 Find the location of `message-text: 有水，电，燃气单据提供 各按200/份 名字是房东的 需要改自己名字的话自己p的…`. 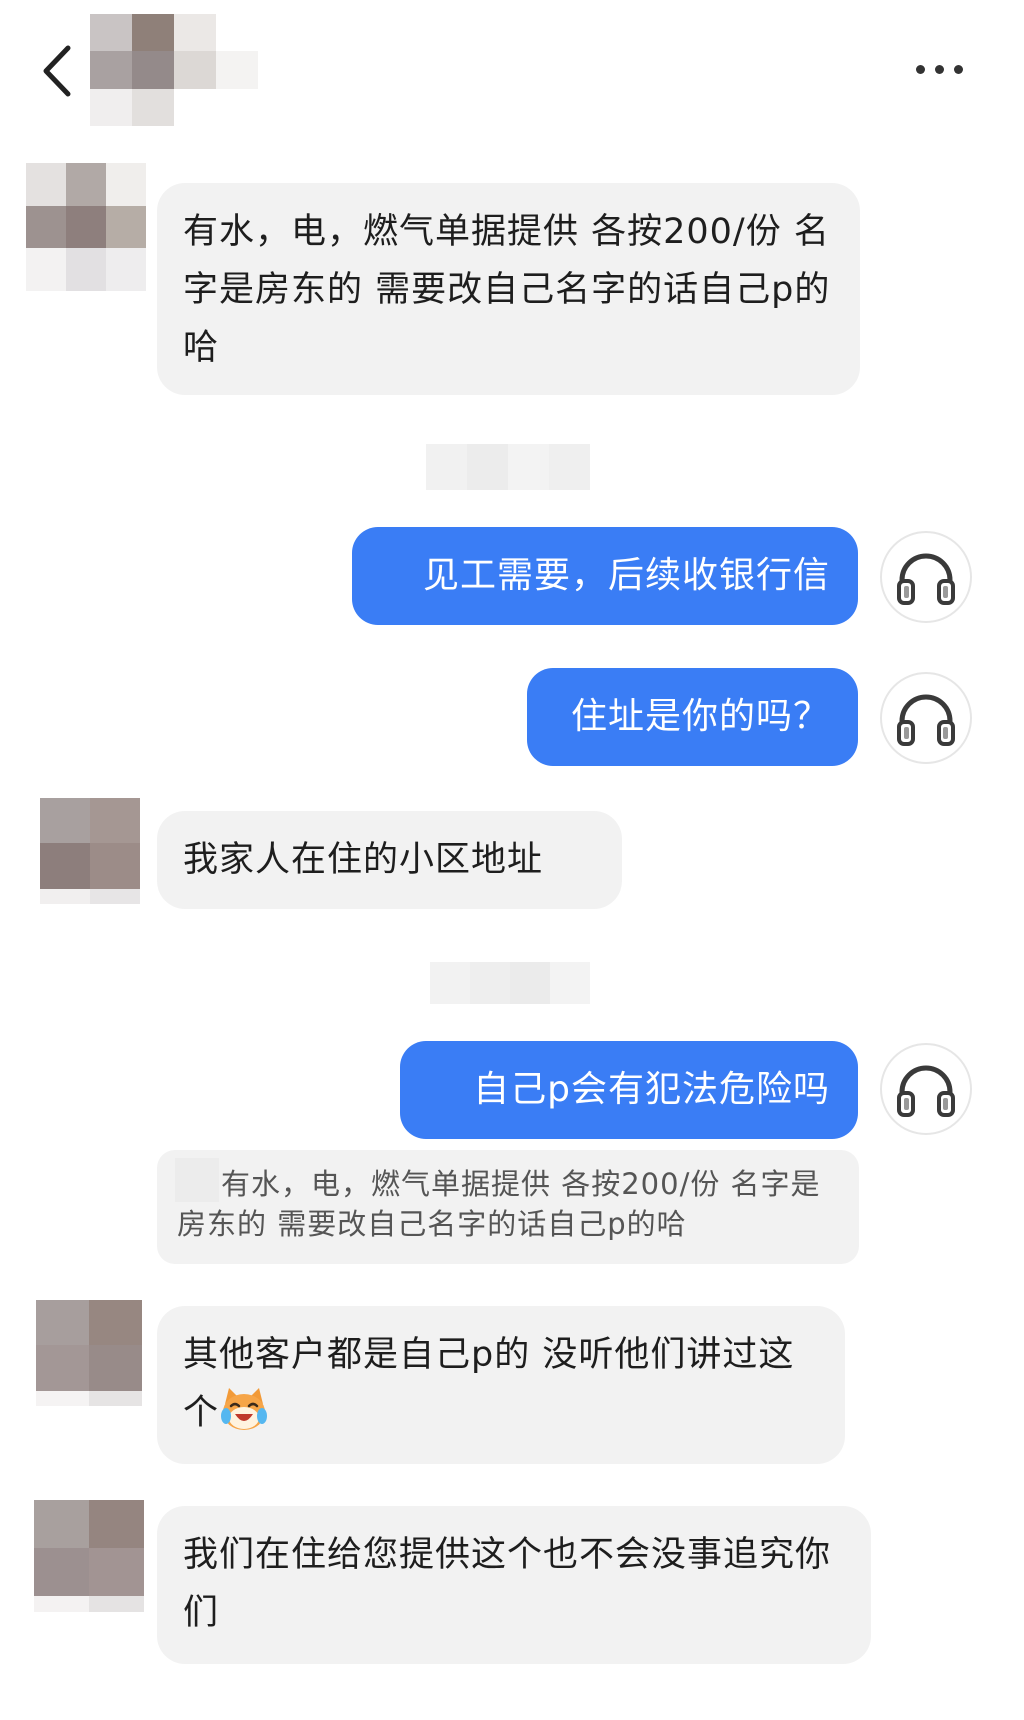

message-text: 有水，电，燃气单据提供 各按200/份 名字是房东的 需要改自己名字的话自己p的… is located at coordinates (507, 290).